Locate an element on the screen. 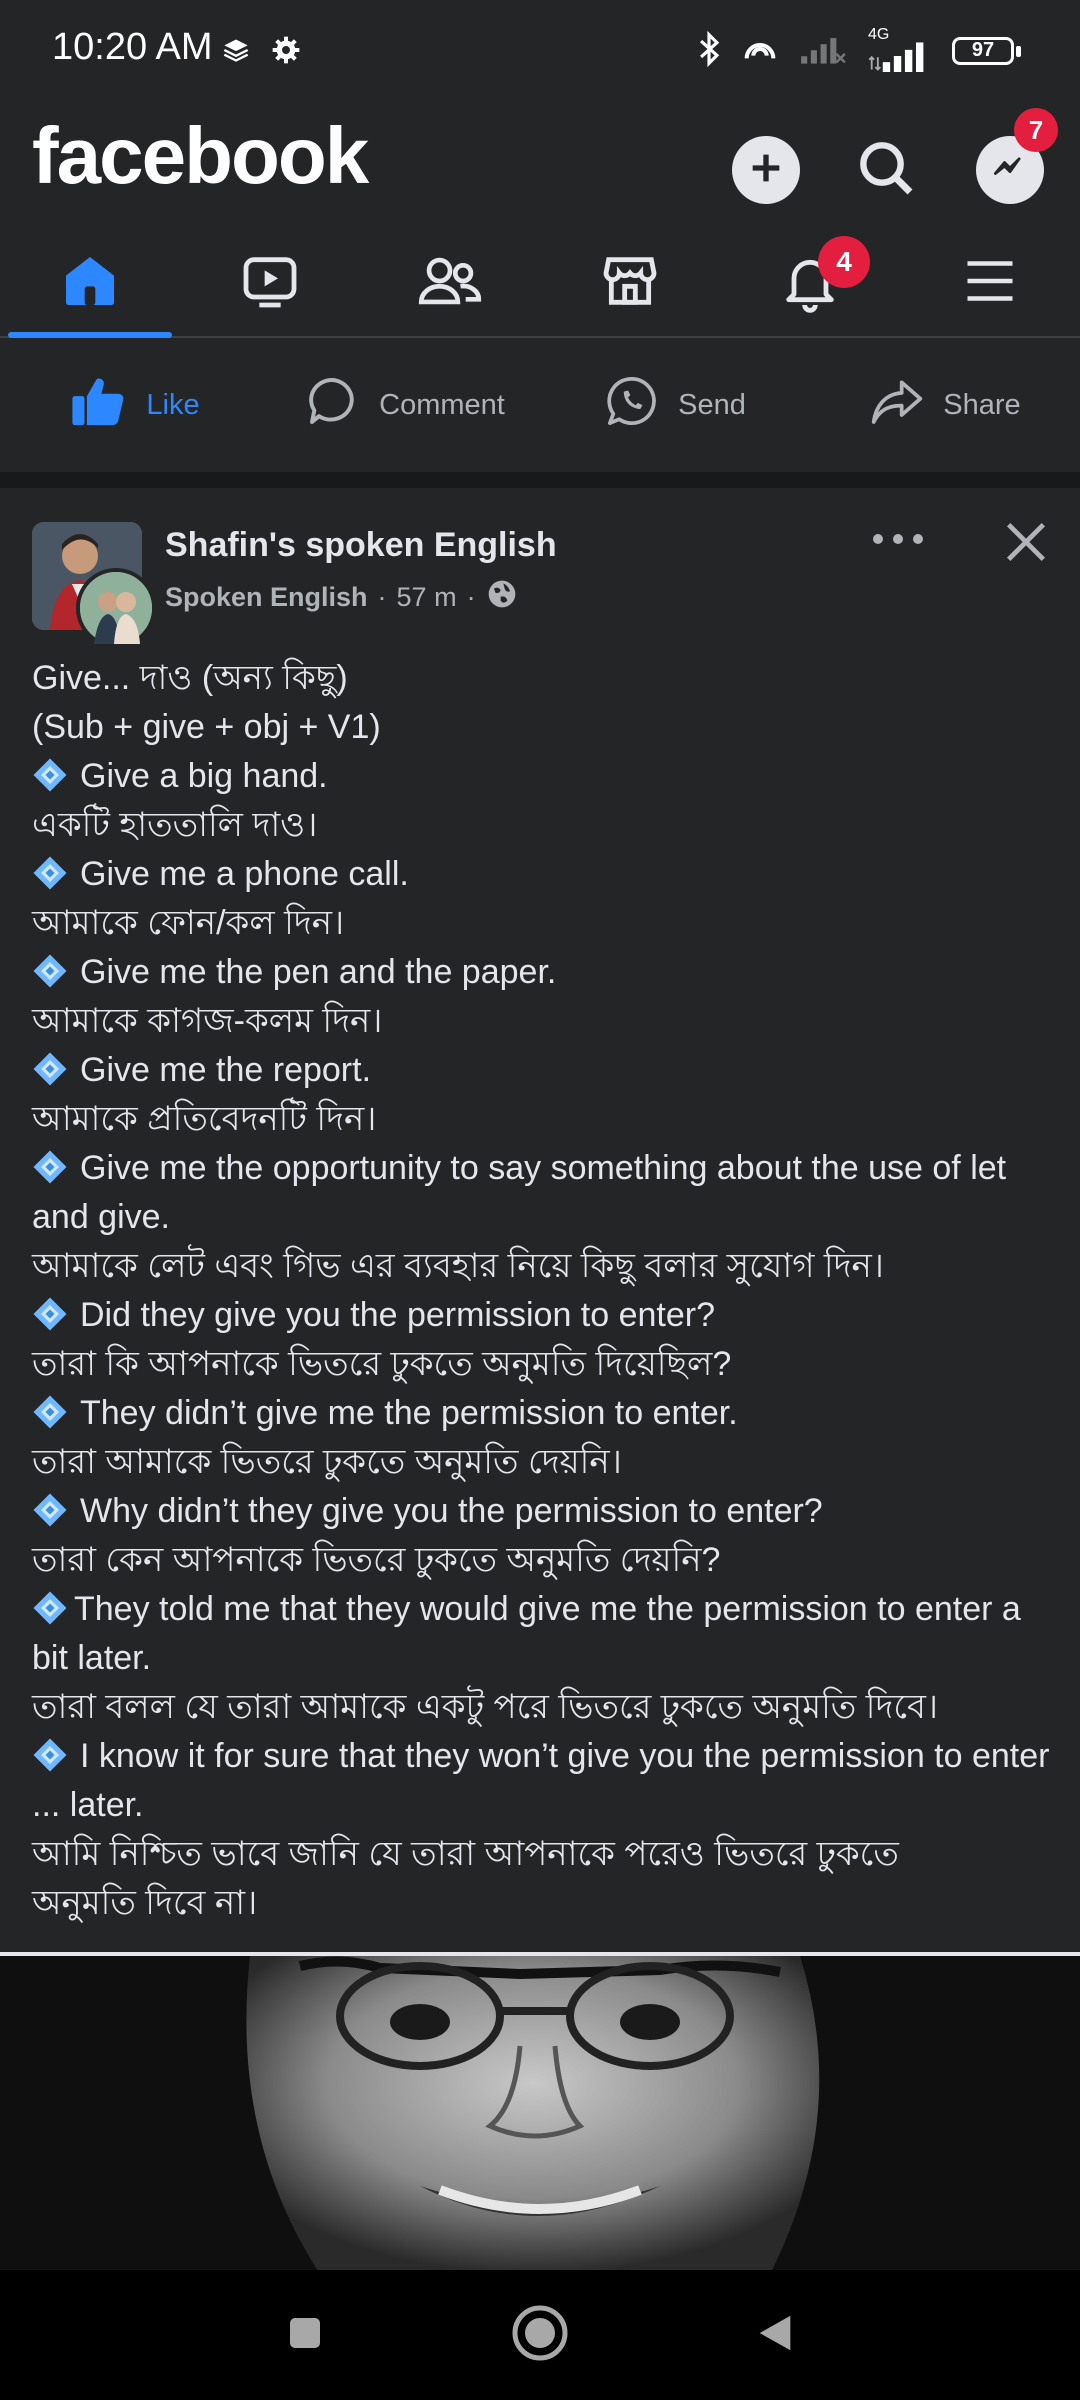 Image resolution: width=1080 pixels, height=2400 pixels. friends-icon is located at coordinates (450, 283).